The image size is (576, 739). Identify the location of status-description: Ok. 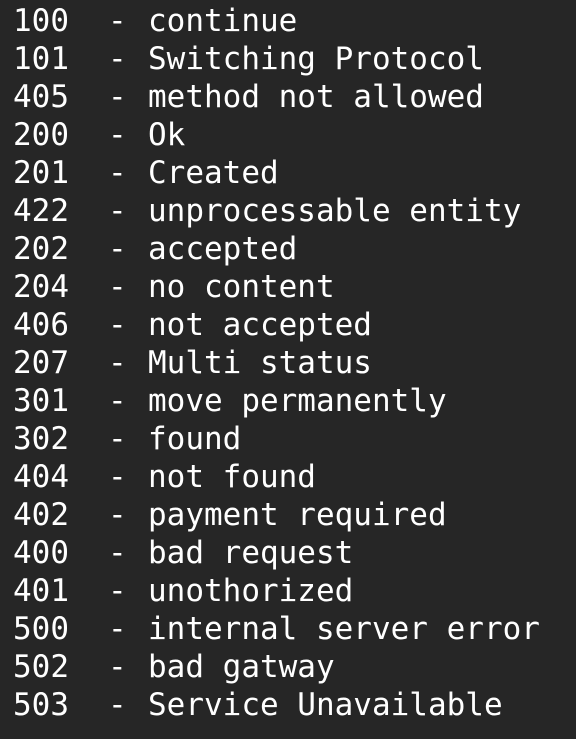
(167, 135).